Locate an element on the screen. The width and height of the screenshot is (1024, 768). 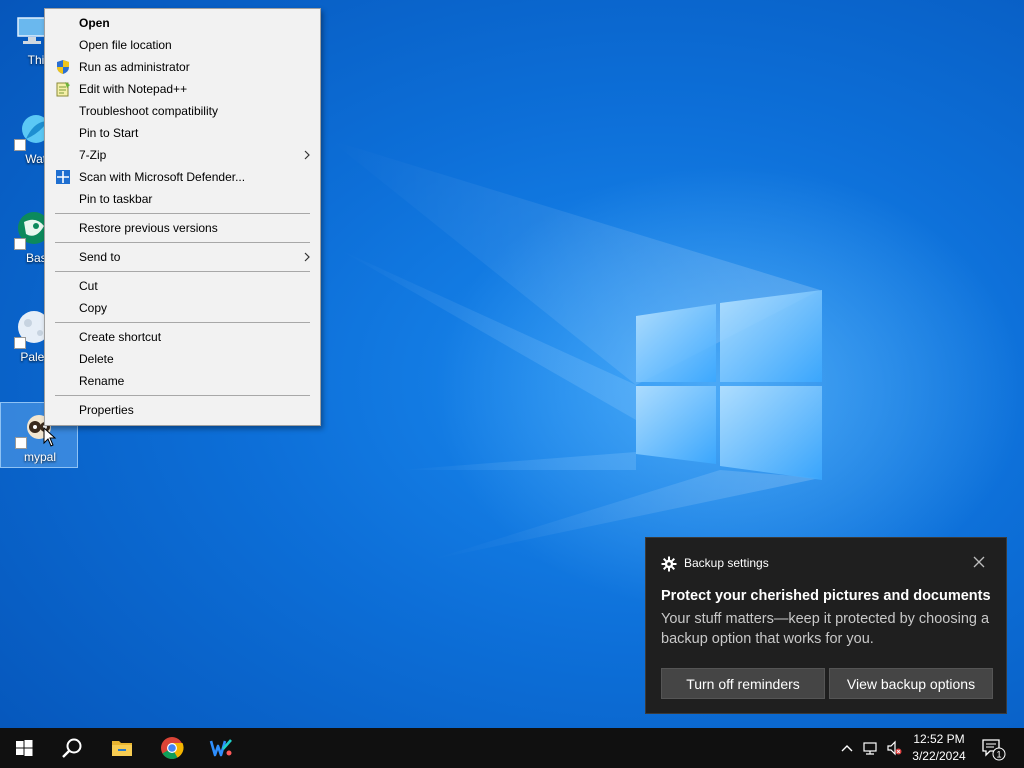
menu-item-label: Delete is located at coordinates (96, 359).